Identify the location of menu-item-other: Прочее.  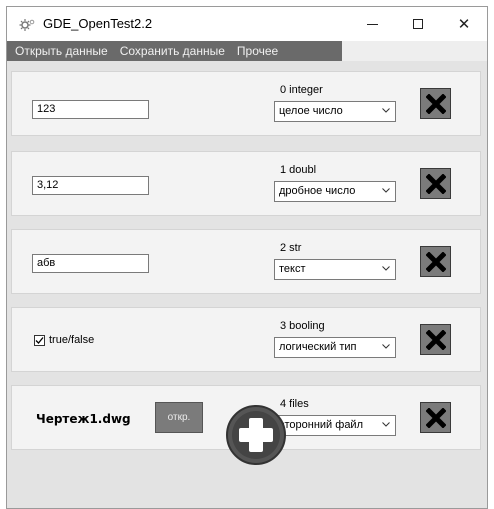
(257, 51).